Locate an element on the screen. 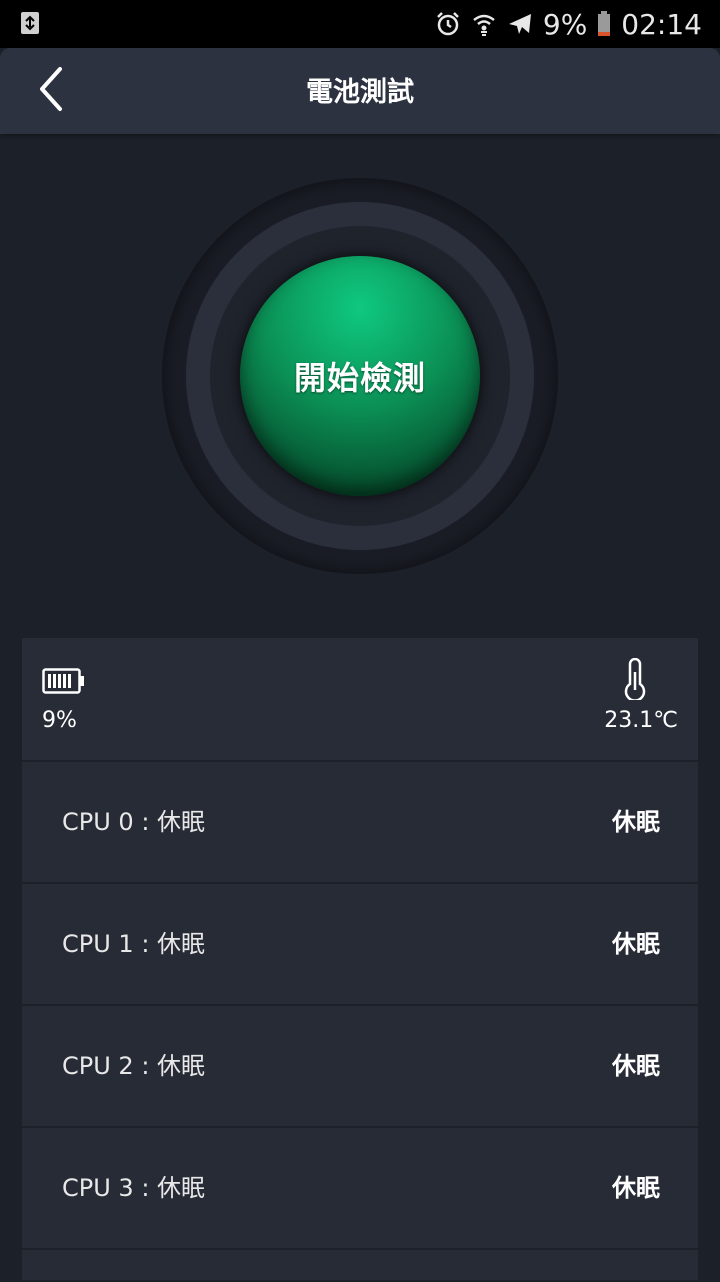  battery-level-value: 9% is located at coordinates (59, 720).